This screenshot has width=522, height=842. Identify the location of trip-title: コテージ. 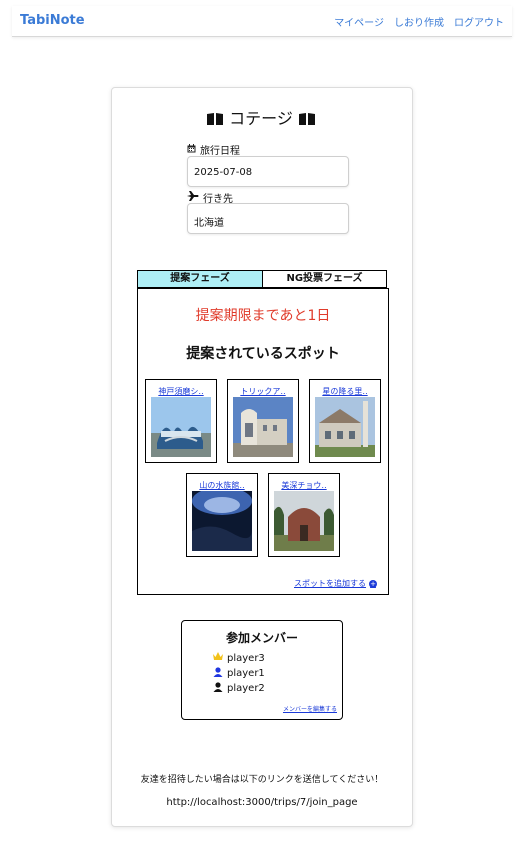
(261, 118).